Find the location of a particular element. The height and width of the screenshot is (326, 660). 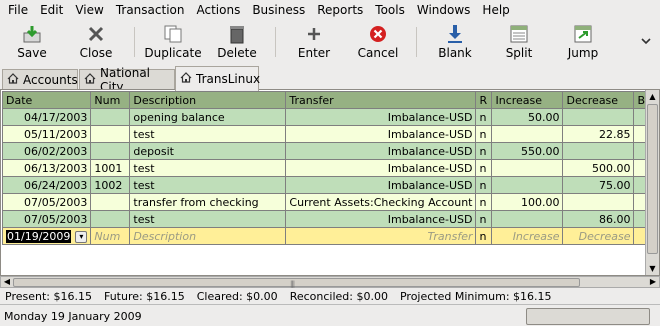

cell-decrease: 75.00 is located at coordinates (598, 185).